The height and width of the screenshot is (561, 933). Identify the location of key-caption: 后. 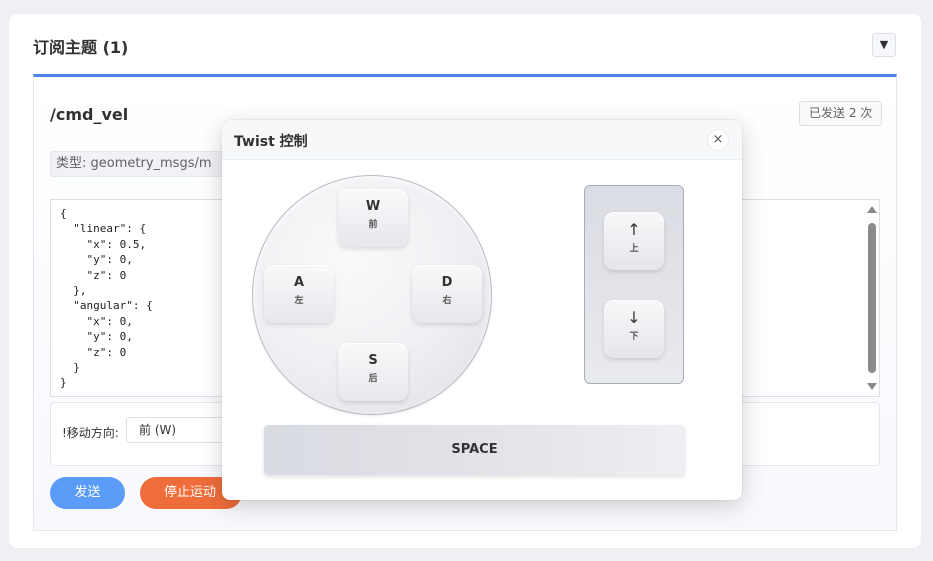
(373, 379).